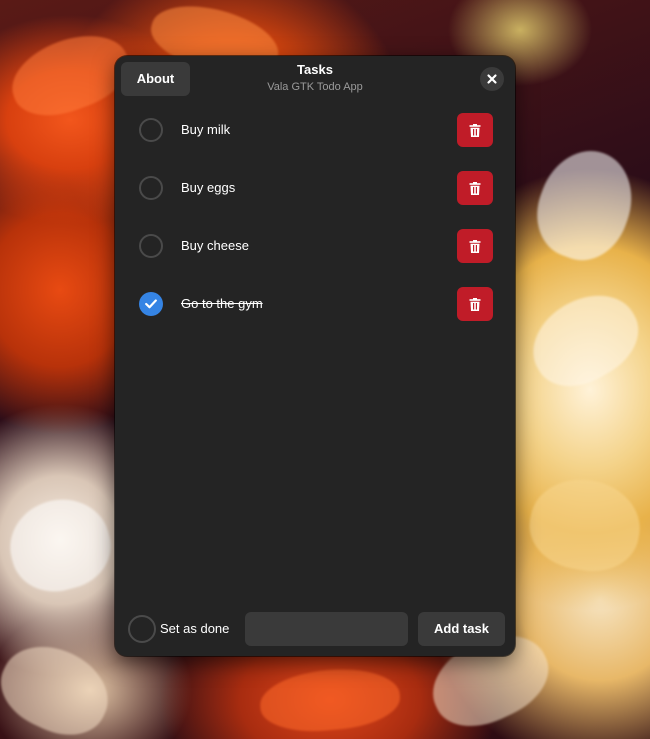 The width and height of the screenshot is (650, 739). Describe the element at coordinates (315, 87) in the screenshot. I see `window-subtitle: Vala GTK Todo App` at that location.